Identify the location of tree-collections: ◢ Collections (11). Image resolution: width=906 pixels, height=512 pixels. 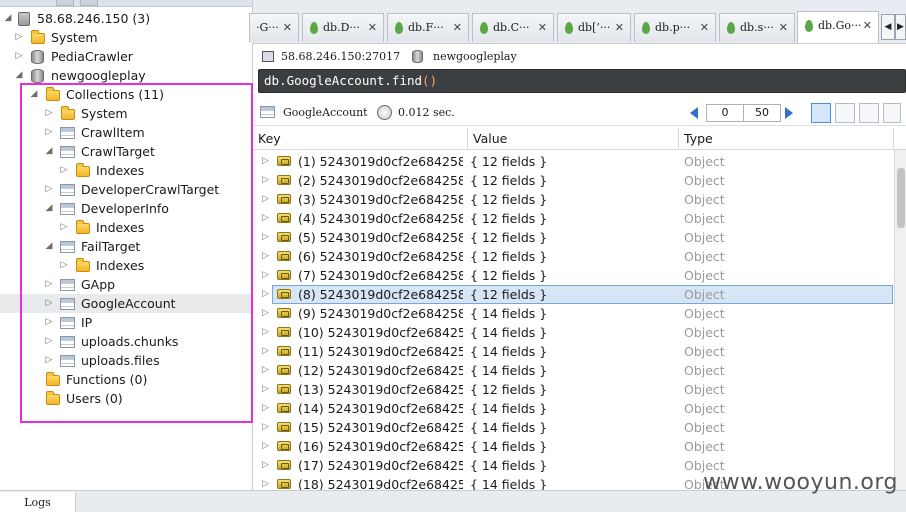
(126, 94).